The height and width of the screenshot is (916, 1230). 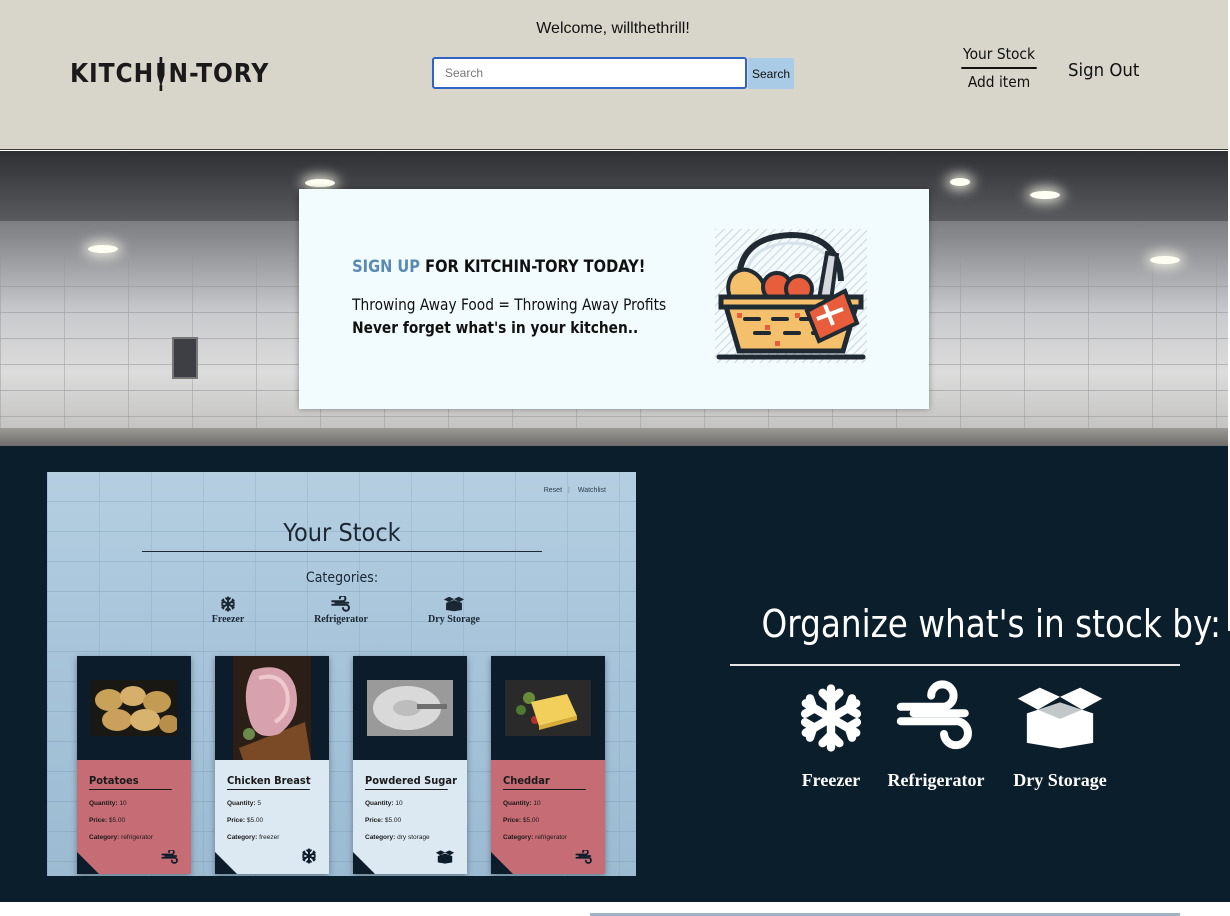 What do you see at coordinates (1060, 780) in the screenshot?
I see `category-label: Dry Storage` at bounding box center [1060, 780].